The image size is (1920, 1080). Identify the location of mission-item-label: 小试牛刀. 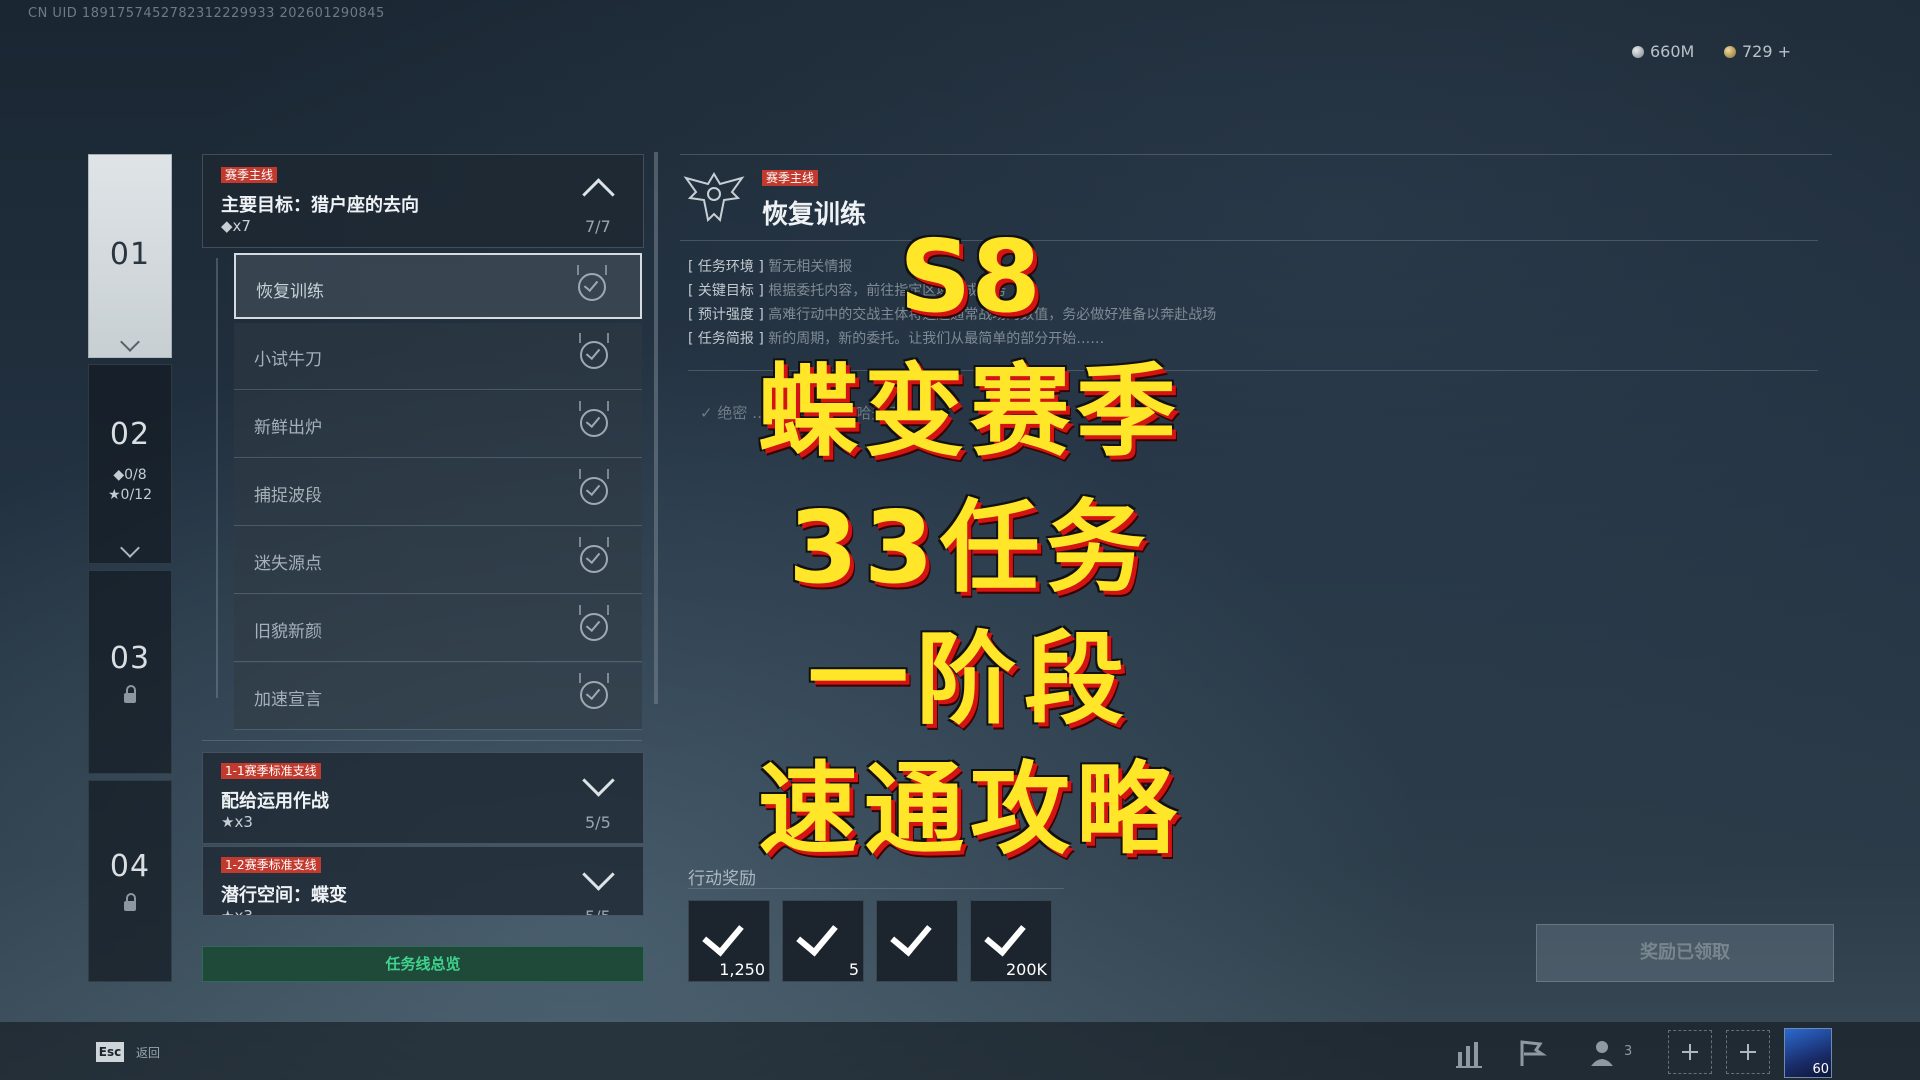
(288, 360).